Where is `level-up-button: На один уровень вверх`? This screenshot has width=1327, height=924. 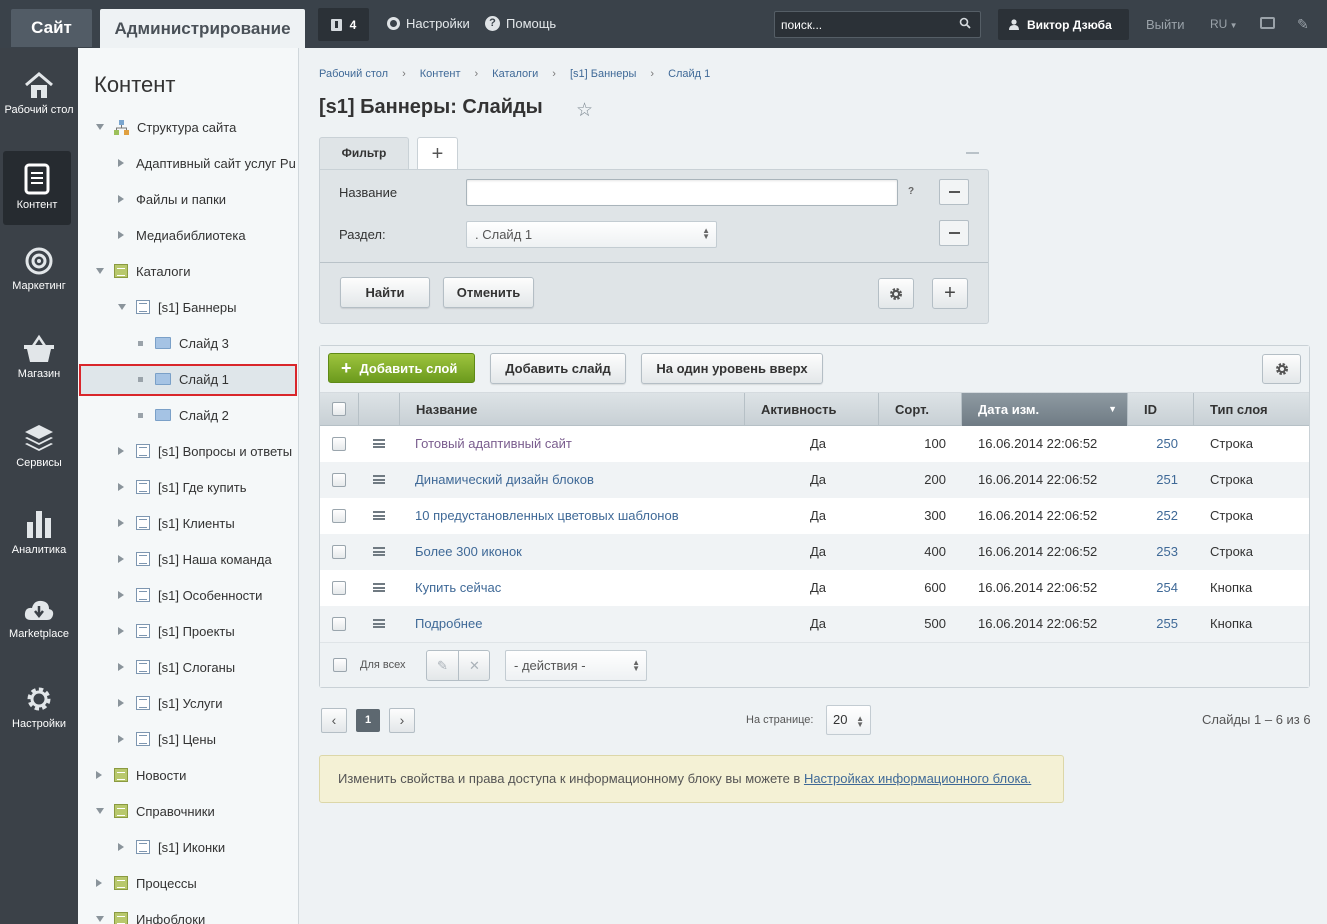 level-up-button: На один уровень вверх is located at coordinates (732, 368).